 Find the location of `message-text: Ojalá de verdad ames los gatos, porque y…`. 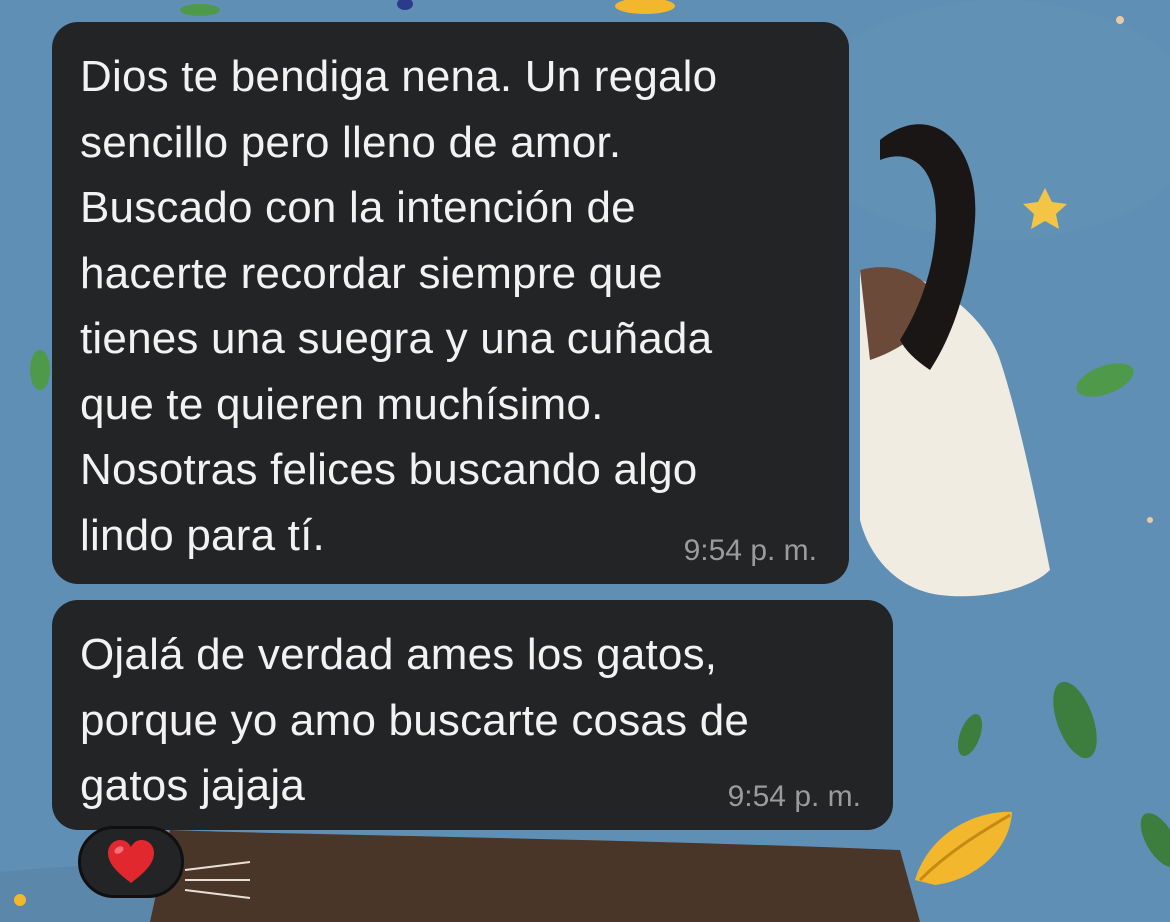

message-text: Ojalá de verdad ames los gatos, porque y… is located at coordinates (415, 720).